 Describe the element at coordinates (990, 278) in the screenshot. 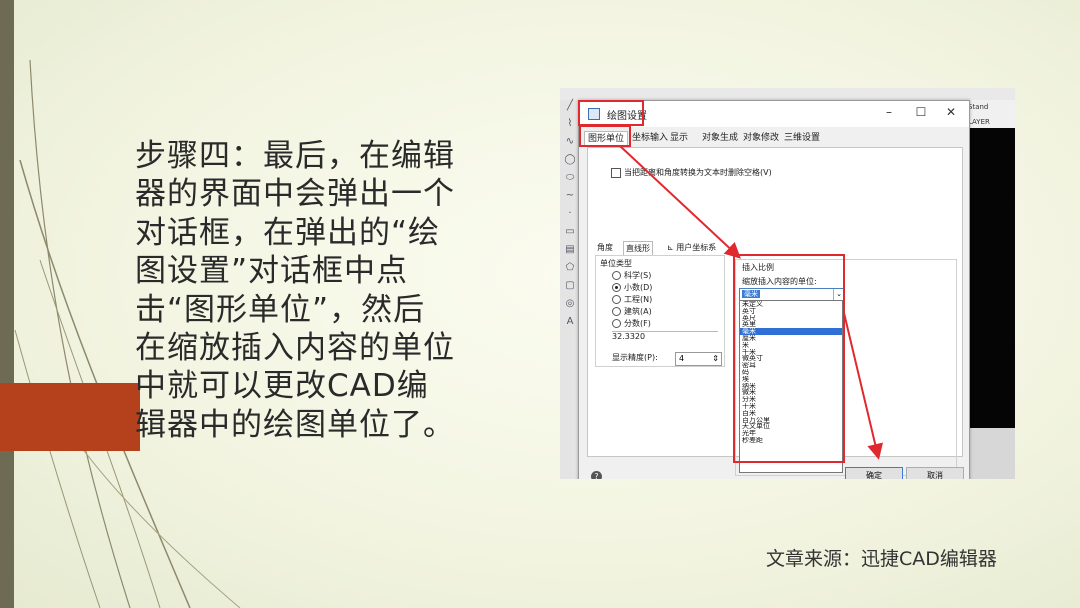

I see `drawing-canvas` at that location.